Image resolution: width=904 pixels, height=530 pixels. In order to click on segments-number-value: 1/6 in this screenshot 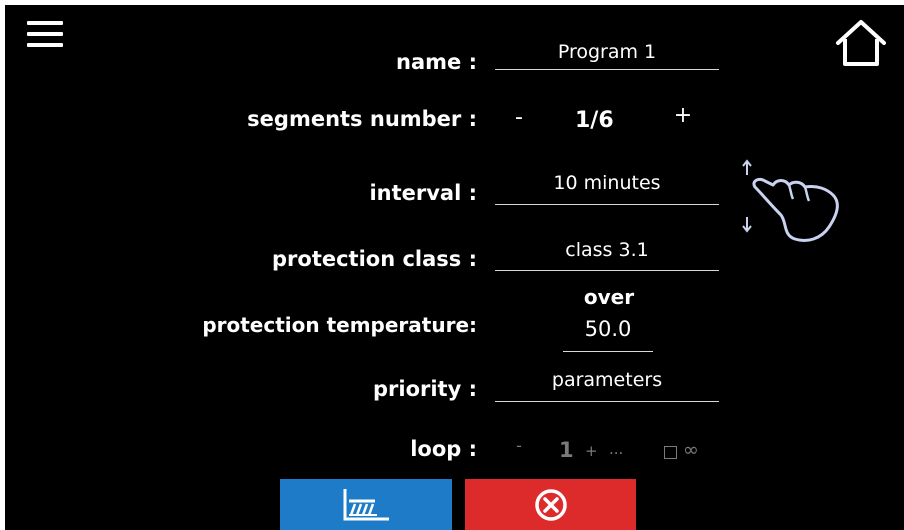, I will do `click(594, 120)`.